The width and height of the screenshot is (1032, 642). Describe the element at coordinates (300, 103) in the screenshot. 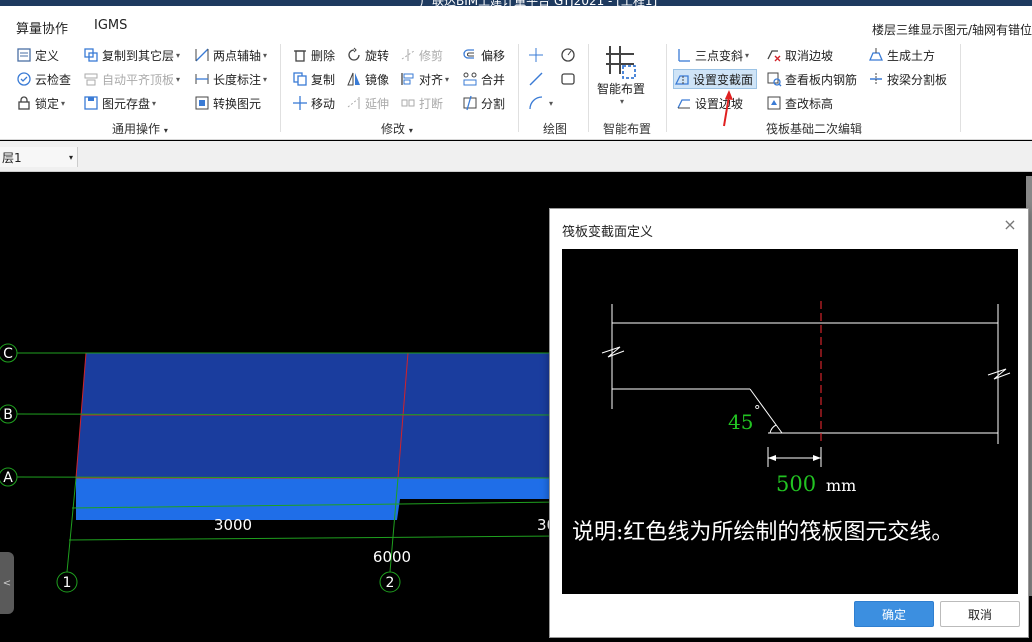

I see `move-icon` at that location.